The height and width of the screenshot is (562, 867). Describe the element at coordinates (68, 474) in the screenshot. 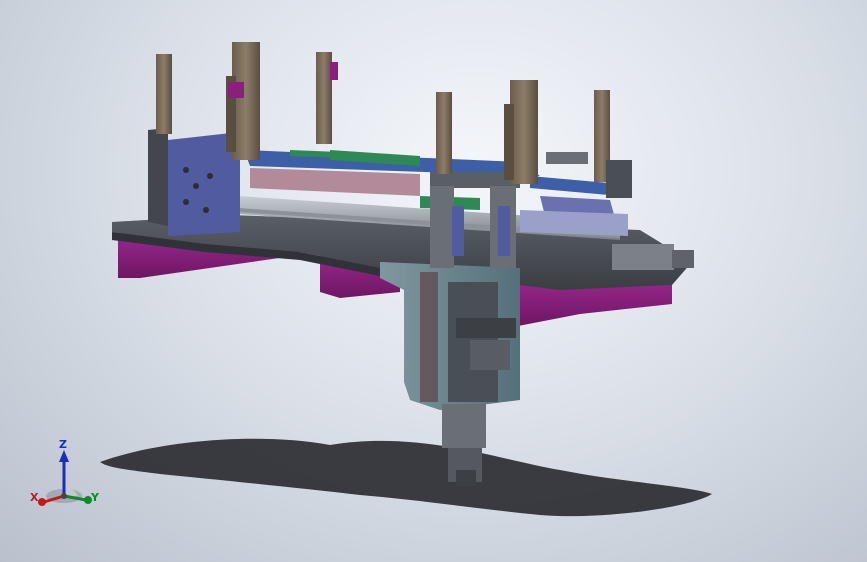

I see `orientation-triad: Z X Y` at that location.